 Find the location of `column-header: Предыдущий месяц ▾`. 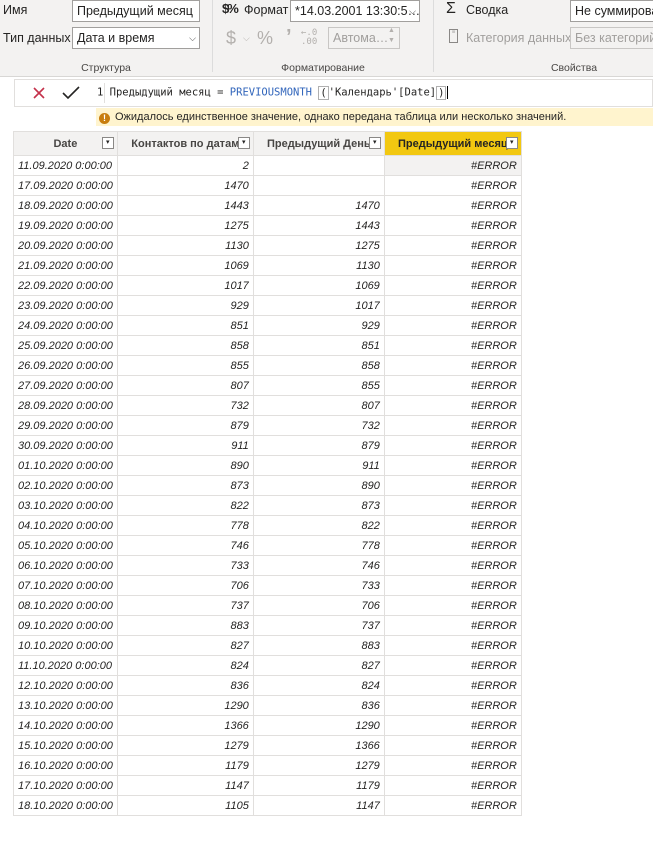

column-header: Предыдущий месяц ▾ is located at coordinates (452, 143).